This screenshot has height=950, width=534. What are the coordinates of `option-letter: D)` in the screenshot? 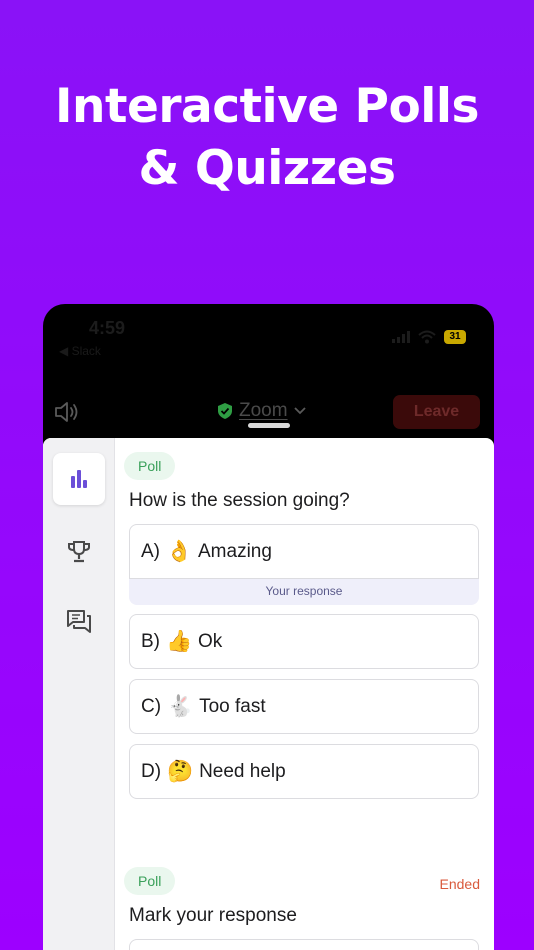 It's located at (151, 771).